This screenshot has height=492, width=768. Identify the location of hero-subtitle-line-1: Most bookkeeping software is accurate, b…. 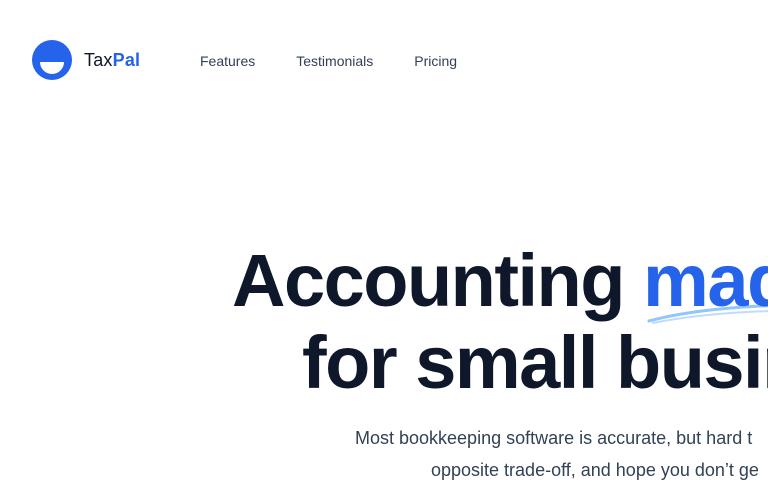
(554, 438).